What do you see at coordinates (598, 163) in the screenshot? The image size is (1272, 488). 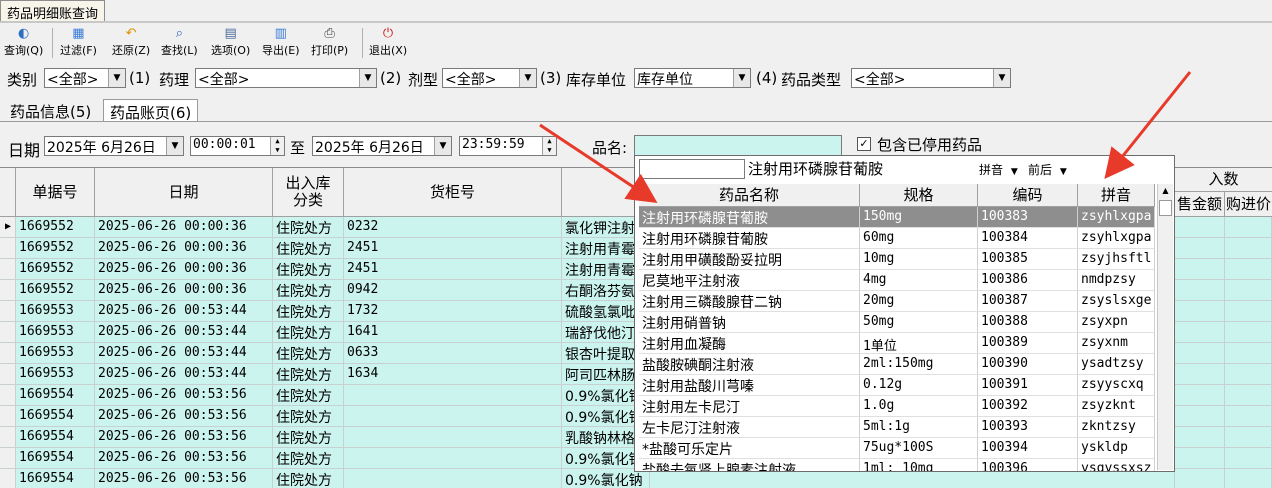 I see `arrow-to-name-column` at bounding box center [598, 163].